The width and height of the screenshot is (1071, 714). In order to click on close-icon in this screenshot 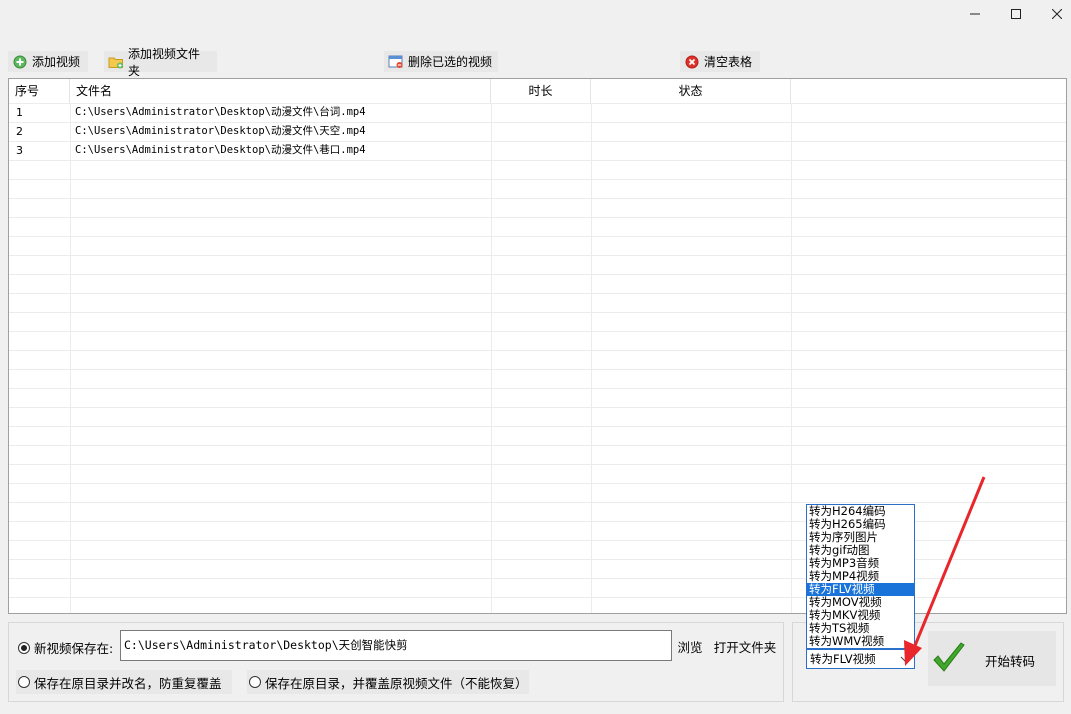, I will do `click(1057, 14)`.